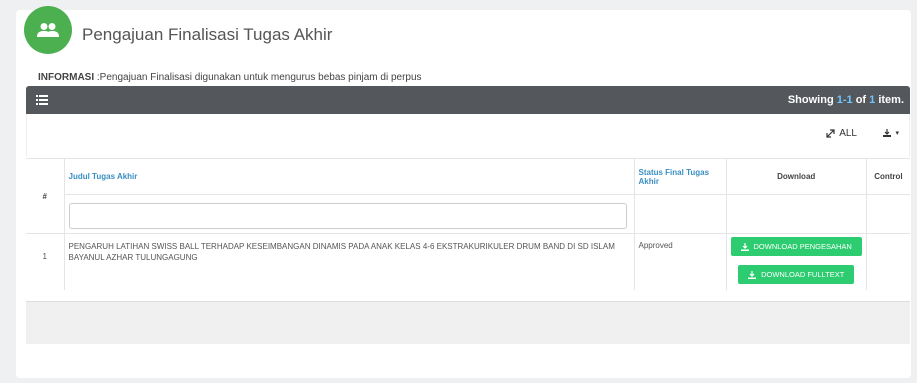 Image resolution: width=917 pixels, height=383 pixels. Describe the element at coordinates (796, 176) in the screenshot. I see `col-download: Download` at that location.